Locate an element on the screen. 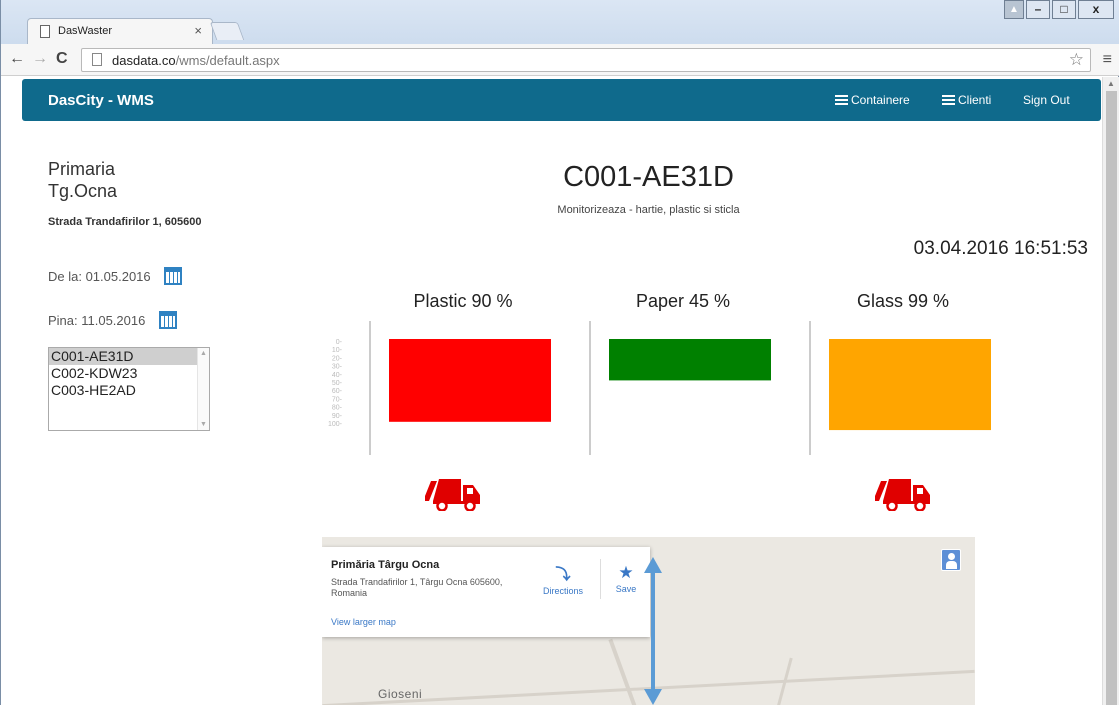 This screenshot has width=1119, height=705. client-name: Primaria Tg.Ocna is located at coordinates (83, 180).